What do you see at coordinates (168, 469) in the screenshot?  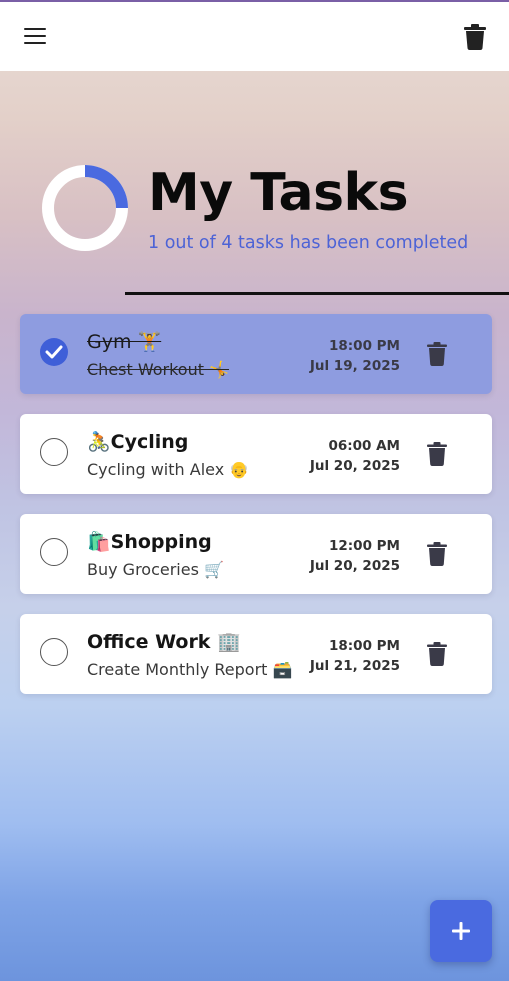 I see `task-description: Cycling with Alex 👴` at bounding box center [168, 469].